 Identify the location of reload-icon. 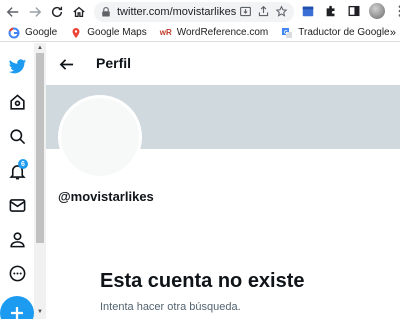
(57, 12).